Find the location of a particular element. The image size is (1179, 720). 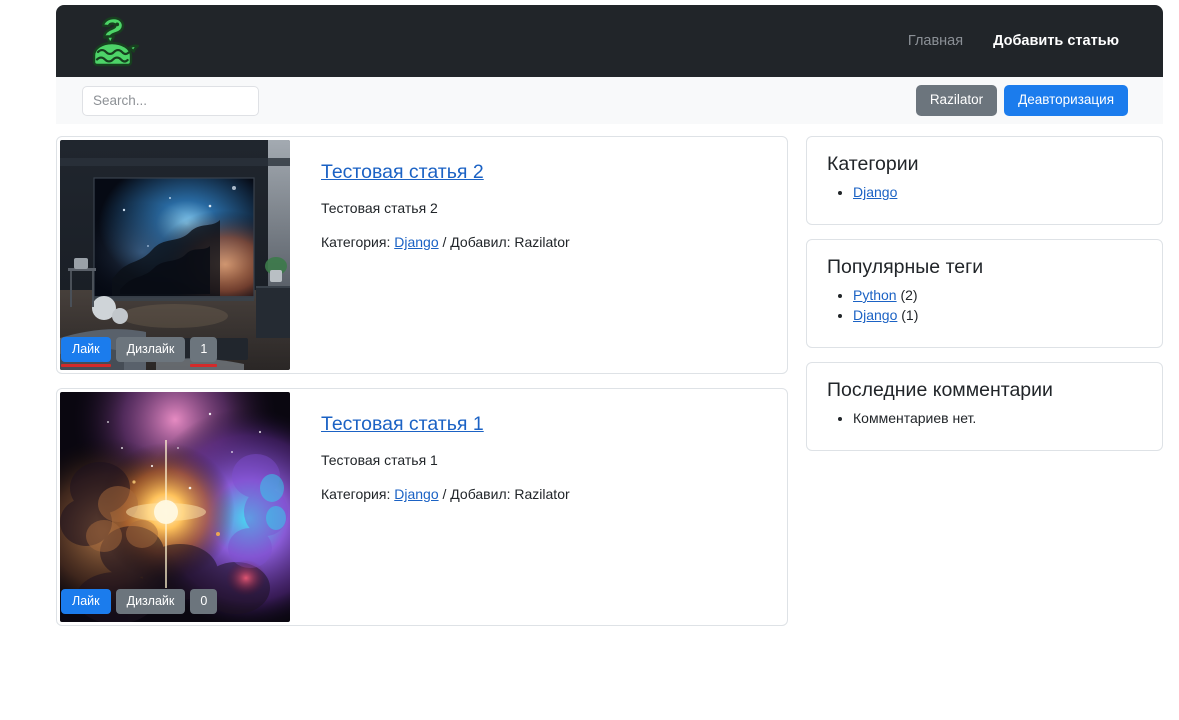

rating-count: 0 is located at coordinates (204, 601).